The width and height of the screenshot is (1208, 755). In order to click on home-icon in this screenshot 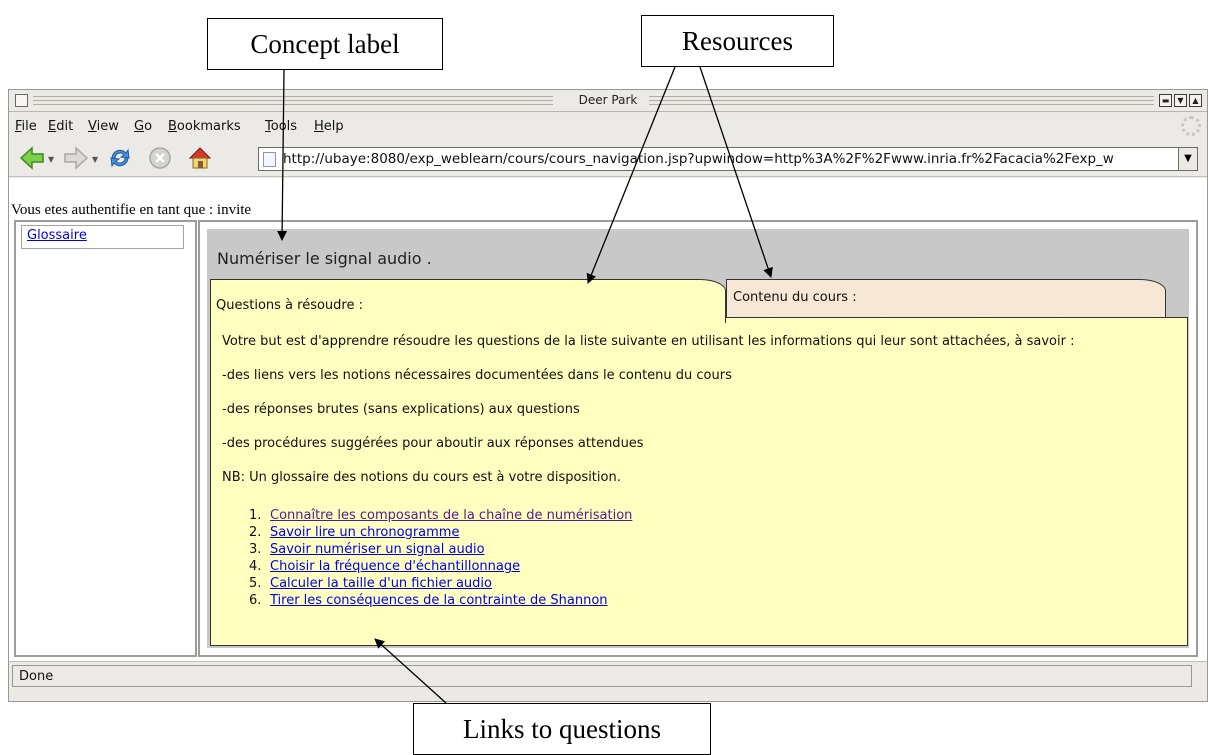, I will do `click(200, 158)`.